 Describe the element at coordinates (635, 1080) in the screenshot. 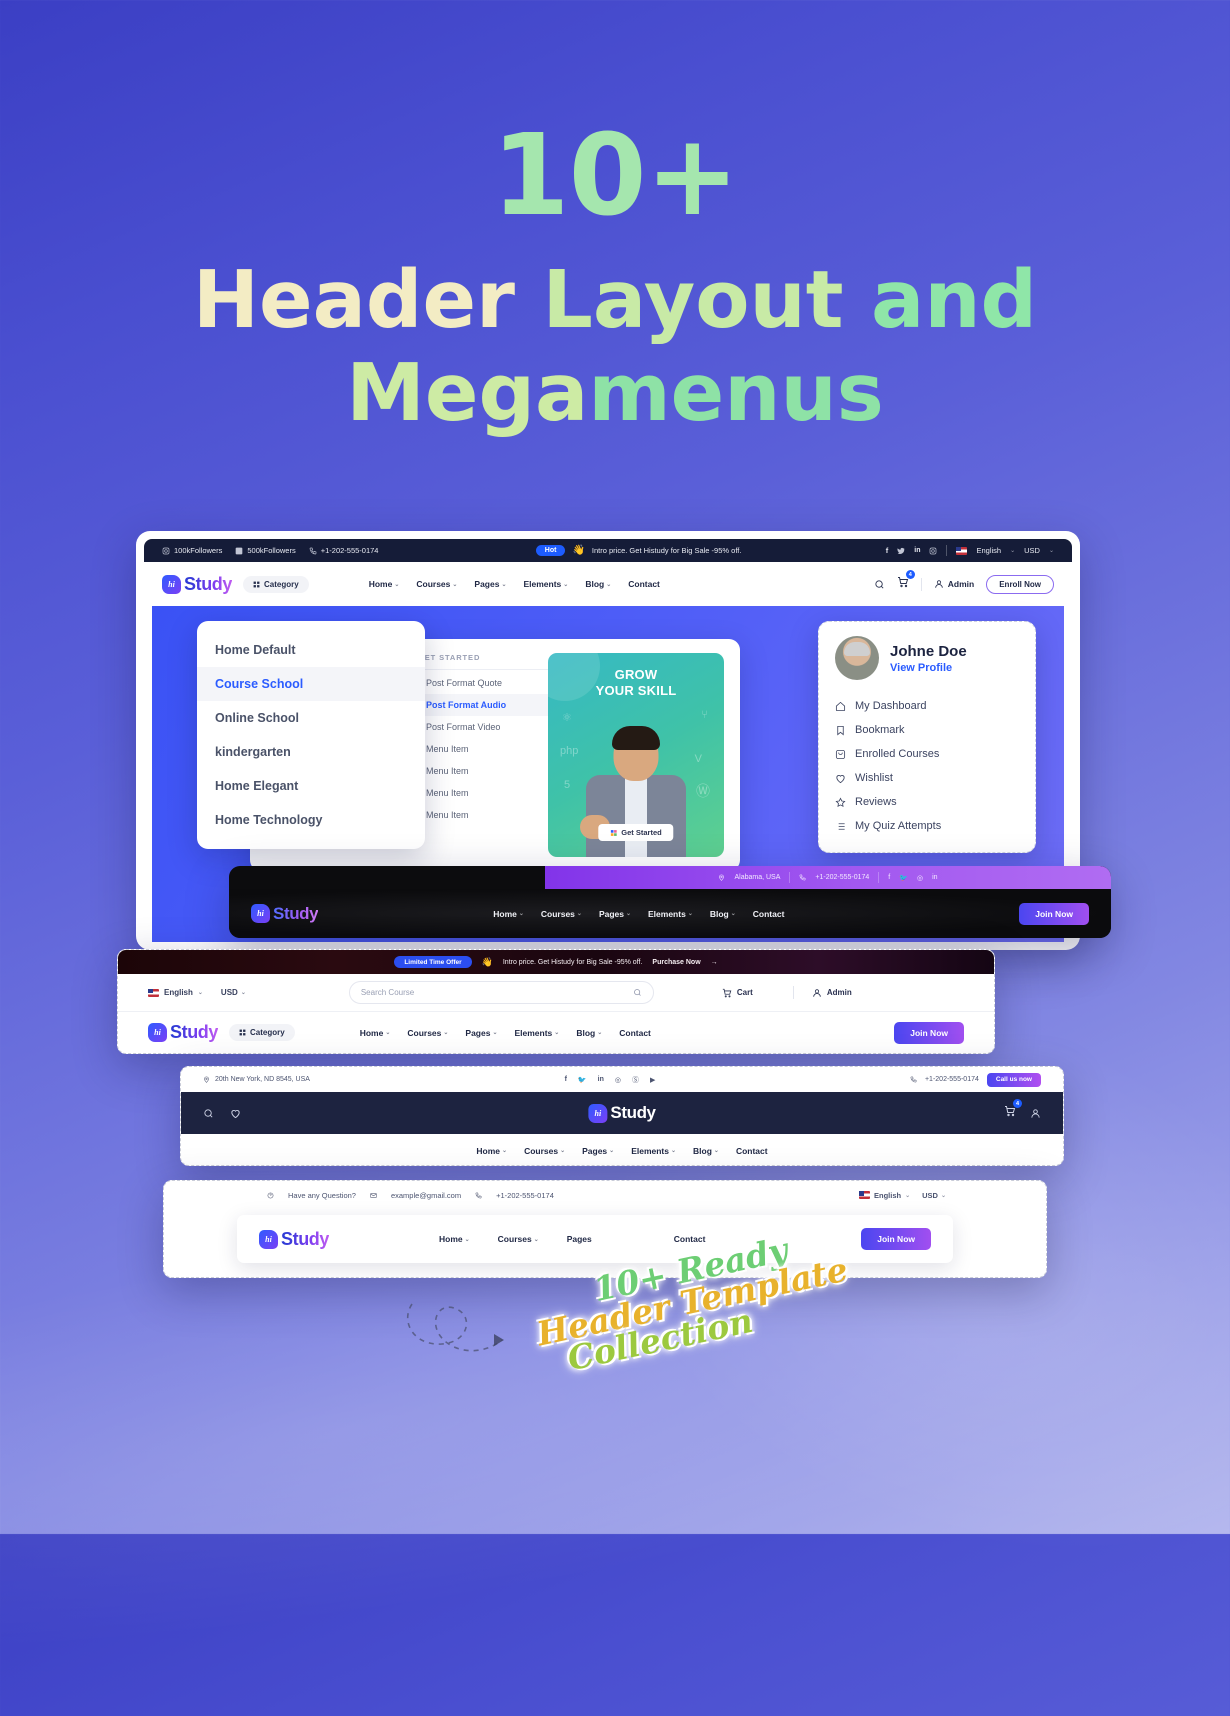

I see `skype-icon: Ⓢ` at that location.